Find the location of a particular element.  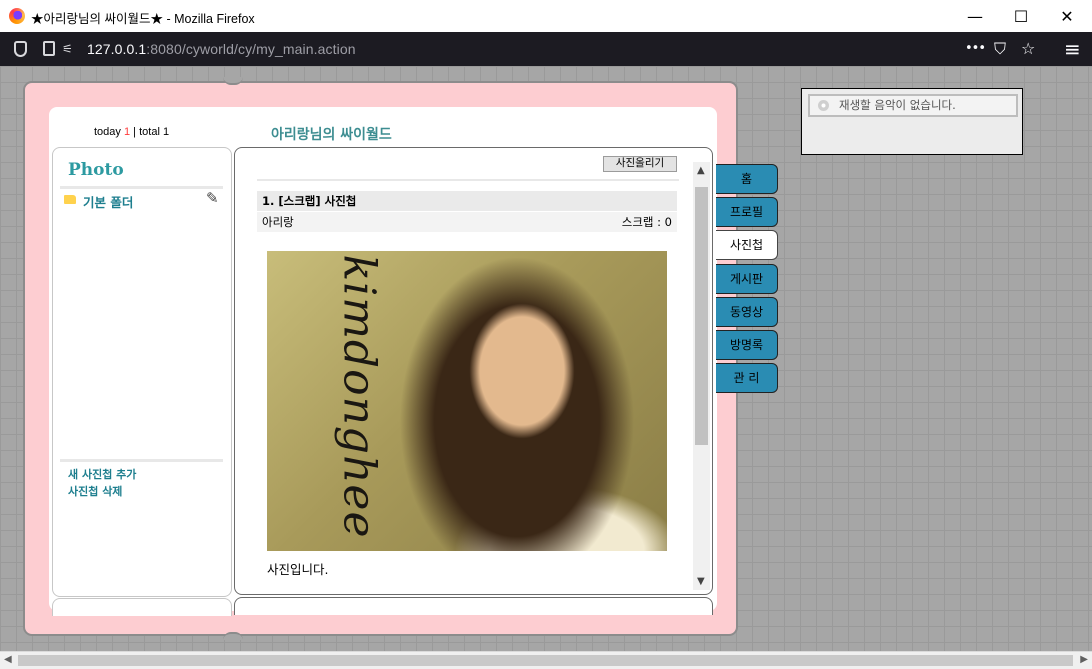

post-title: 1. [스크랩] 사진첩 is located at coordinates (467, 201).